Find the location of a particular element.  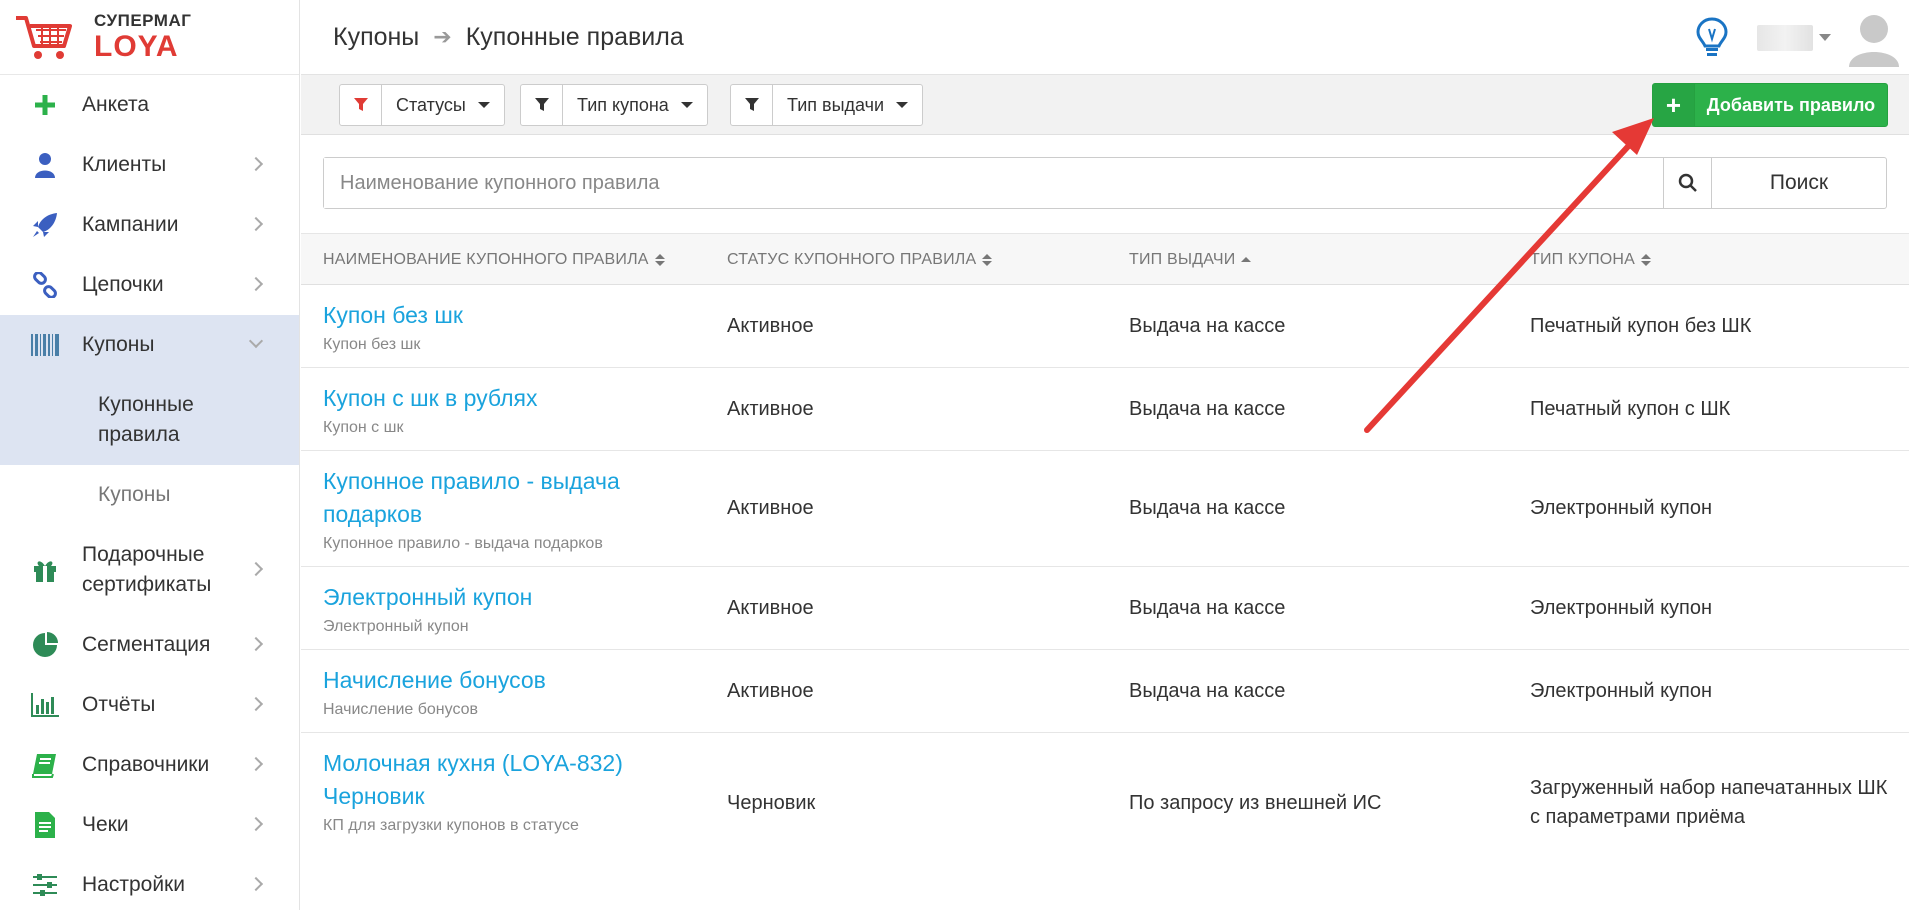

sidebar-item-campaigns: Кампании is located at coordinates (149, 225).